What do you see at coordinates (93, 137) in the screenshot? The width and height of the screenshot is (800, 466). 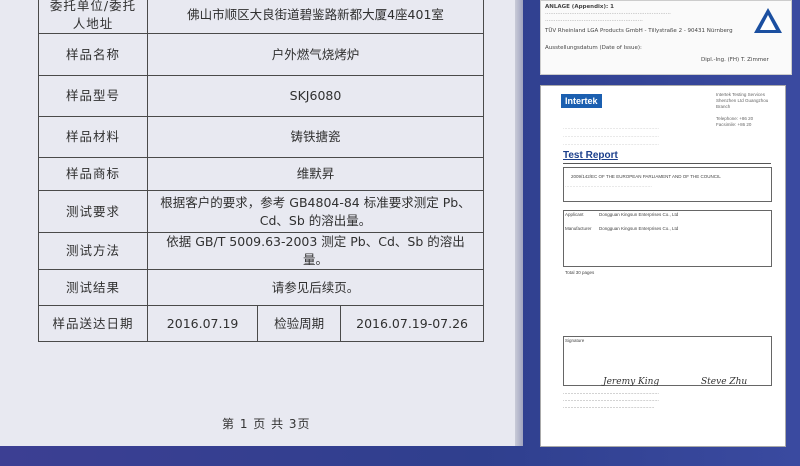 I see `row-key: 样品材料` at bounding box center [93, 137].